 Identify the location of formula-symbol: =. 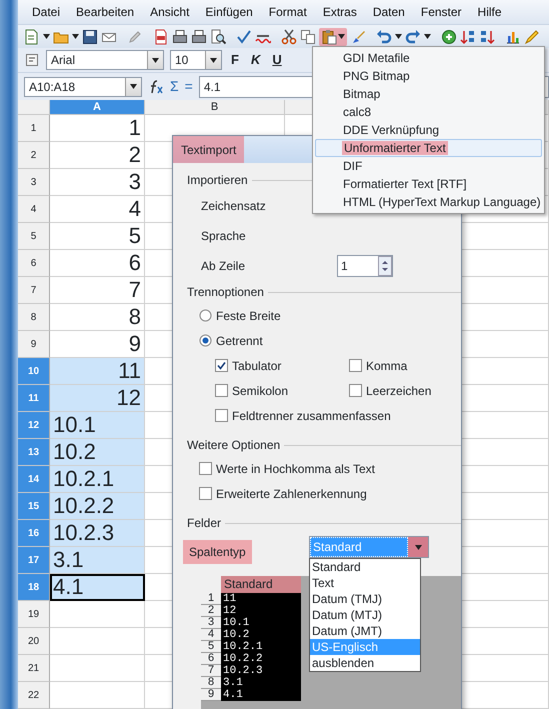
(188, 86).